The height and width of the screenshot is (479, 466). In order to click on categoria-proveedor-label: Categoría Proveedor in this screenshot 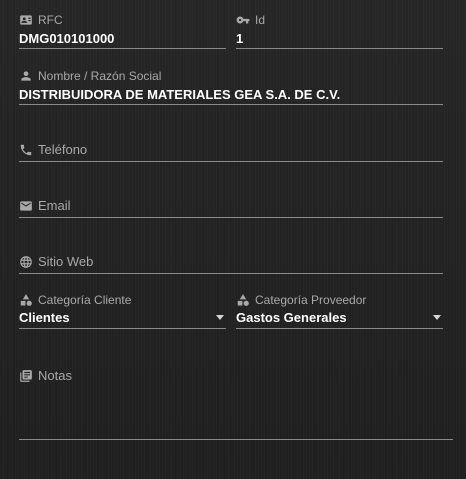, I will do `click(301, 300)`.